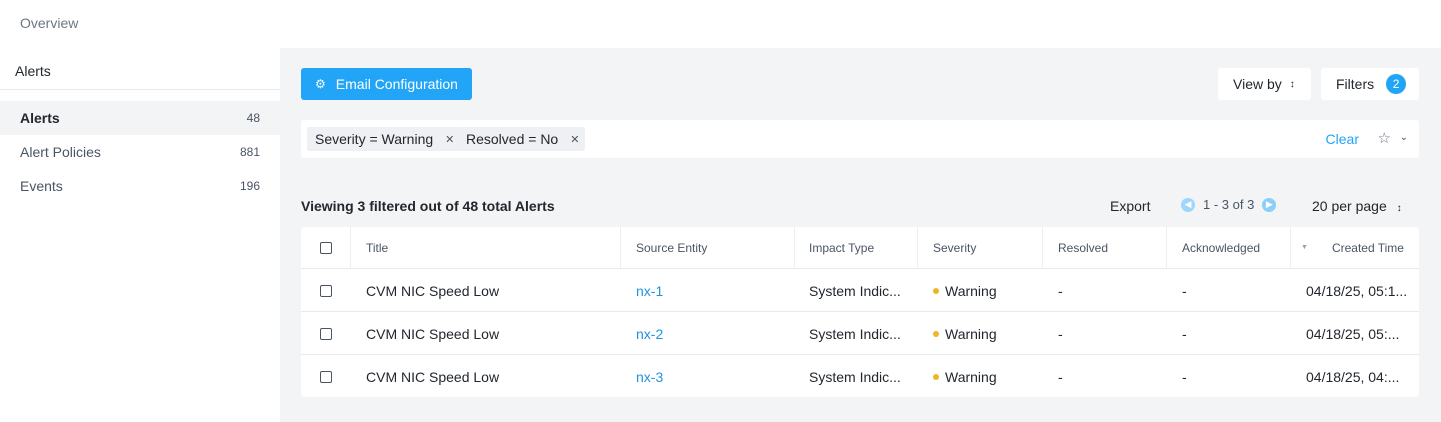  Describe the element at coordinates (249, 186) in the screenshot. I see `sidebar-item-count: 196` at that location.